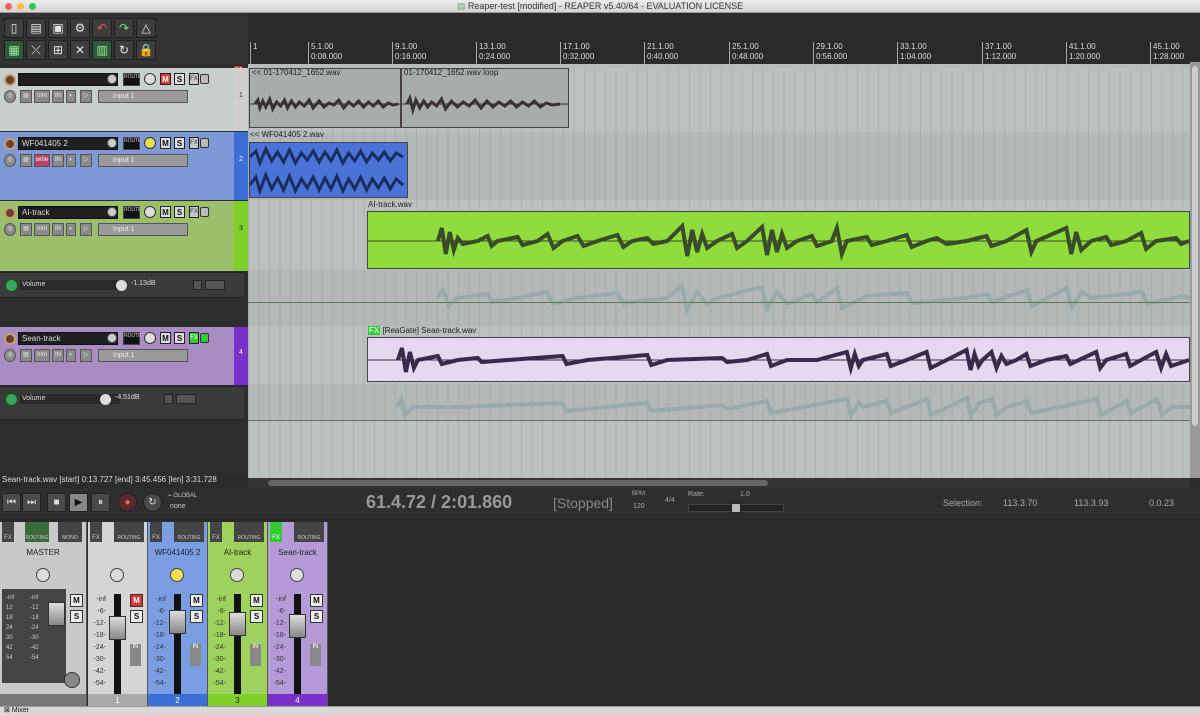  What do you see at coordinates (719, 420) in the screenshot?
I see `envelope-line` at bounding box center [719, 420].